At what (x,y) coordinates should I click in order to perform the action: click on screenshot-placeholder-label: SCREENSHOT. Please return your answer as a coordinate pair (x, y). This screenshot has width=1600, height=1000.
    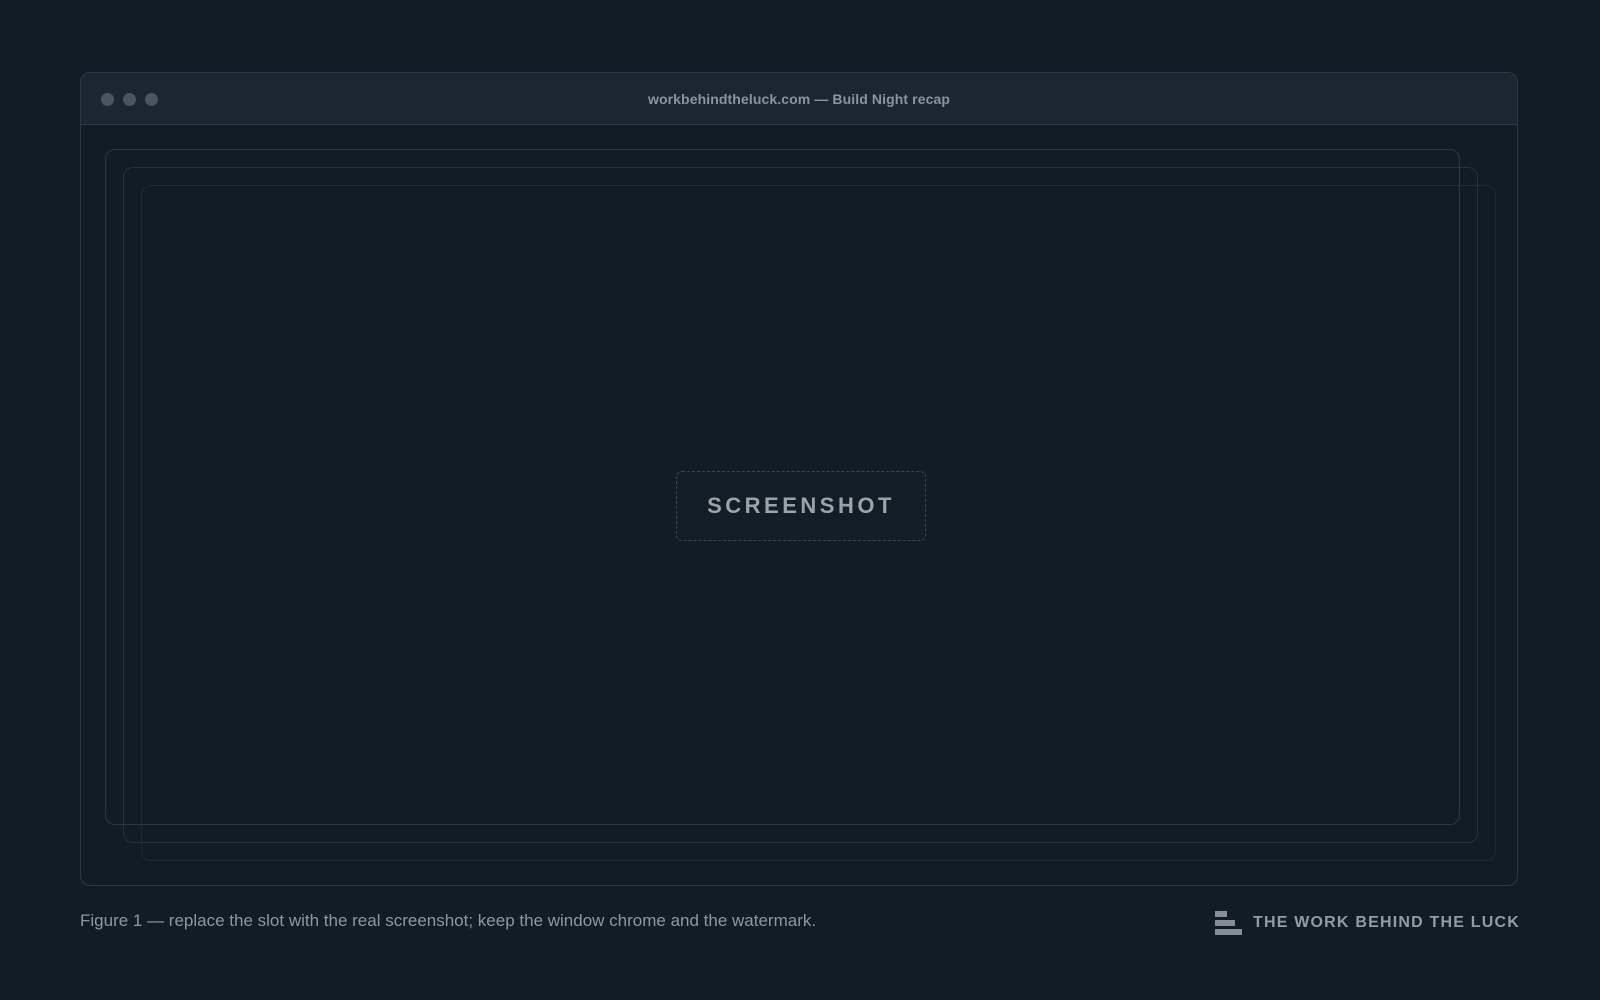
    Looking at the image, I should click on (801, 506).